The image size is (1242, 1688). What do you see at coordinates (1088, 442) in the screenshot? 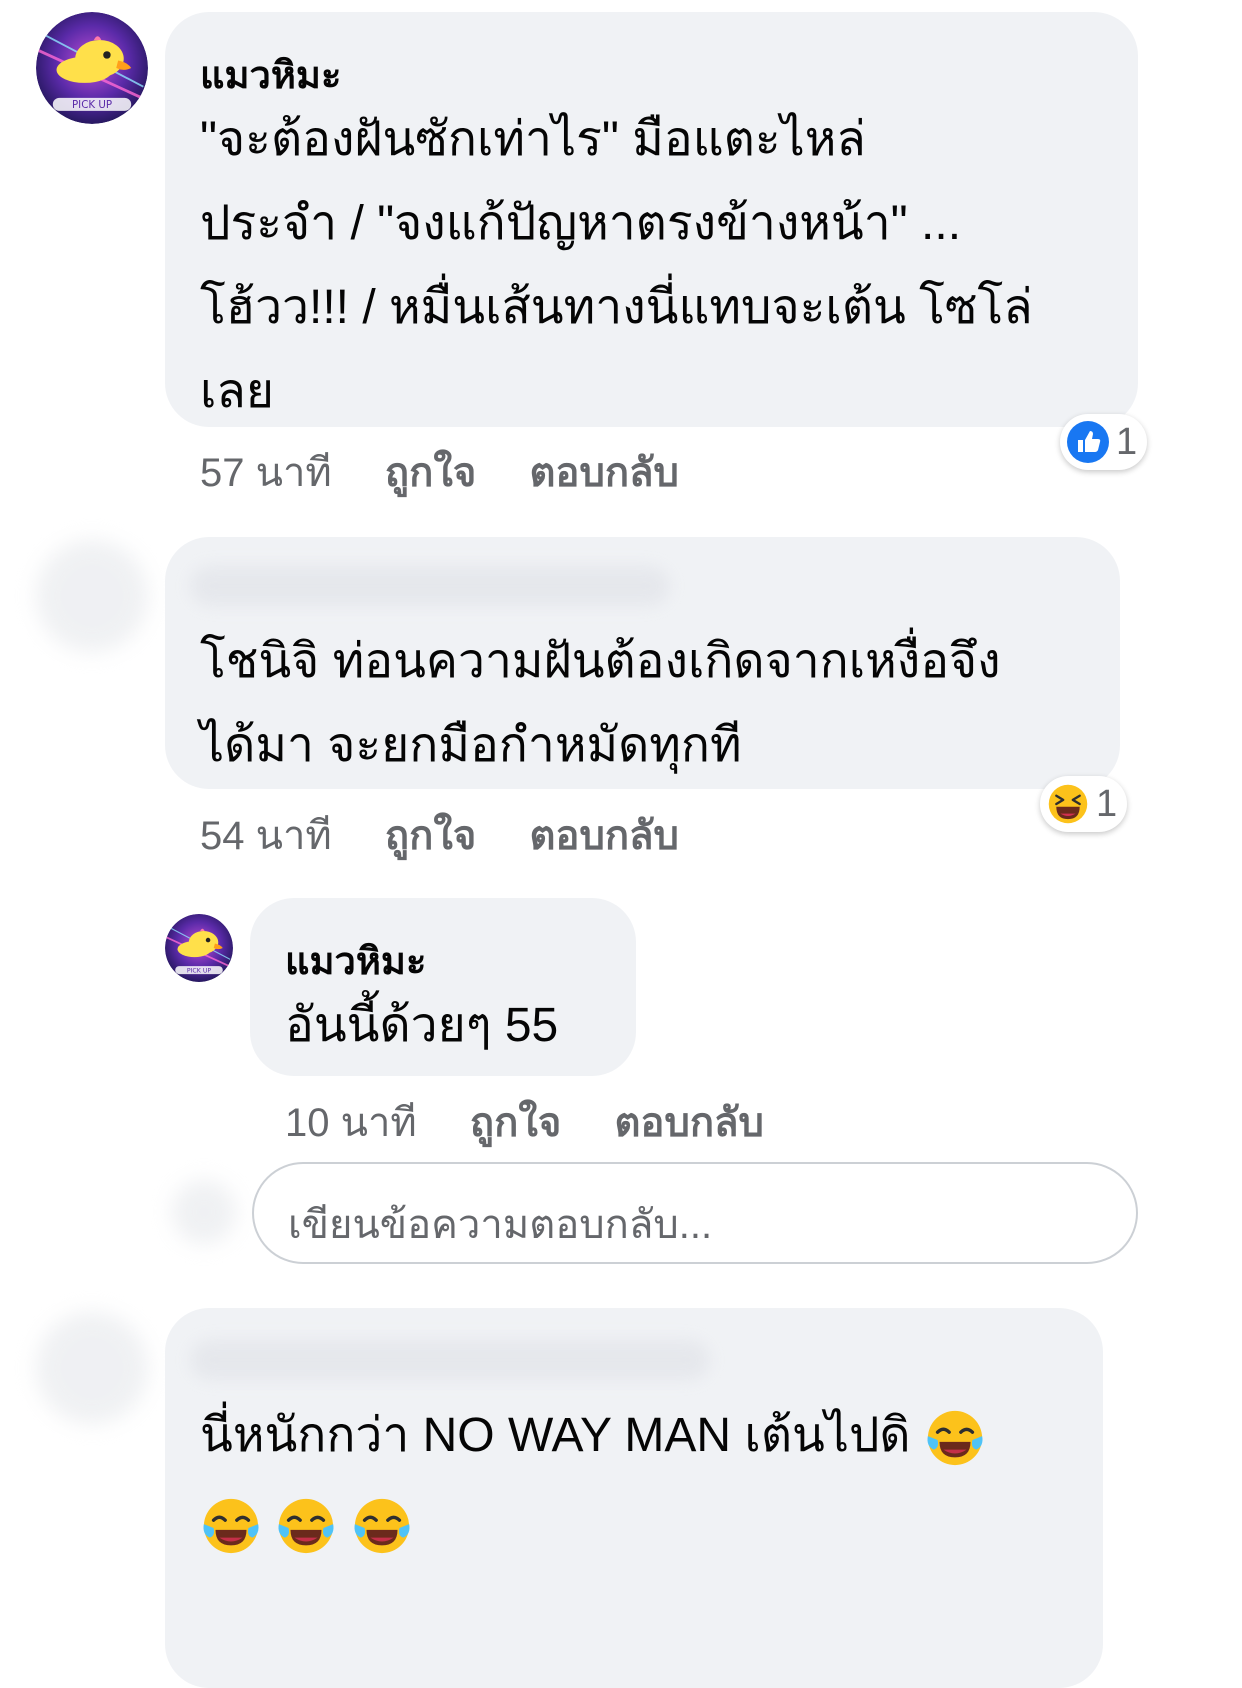
I see `like-icon` at bounding box center [1088, 442].